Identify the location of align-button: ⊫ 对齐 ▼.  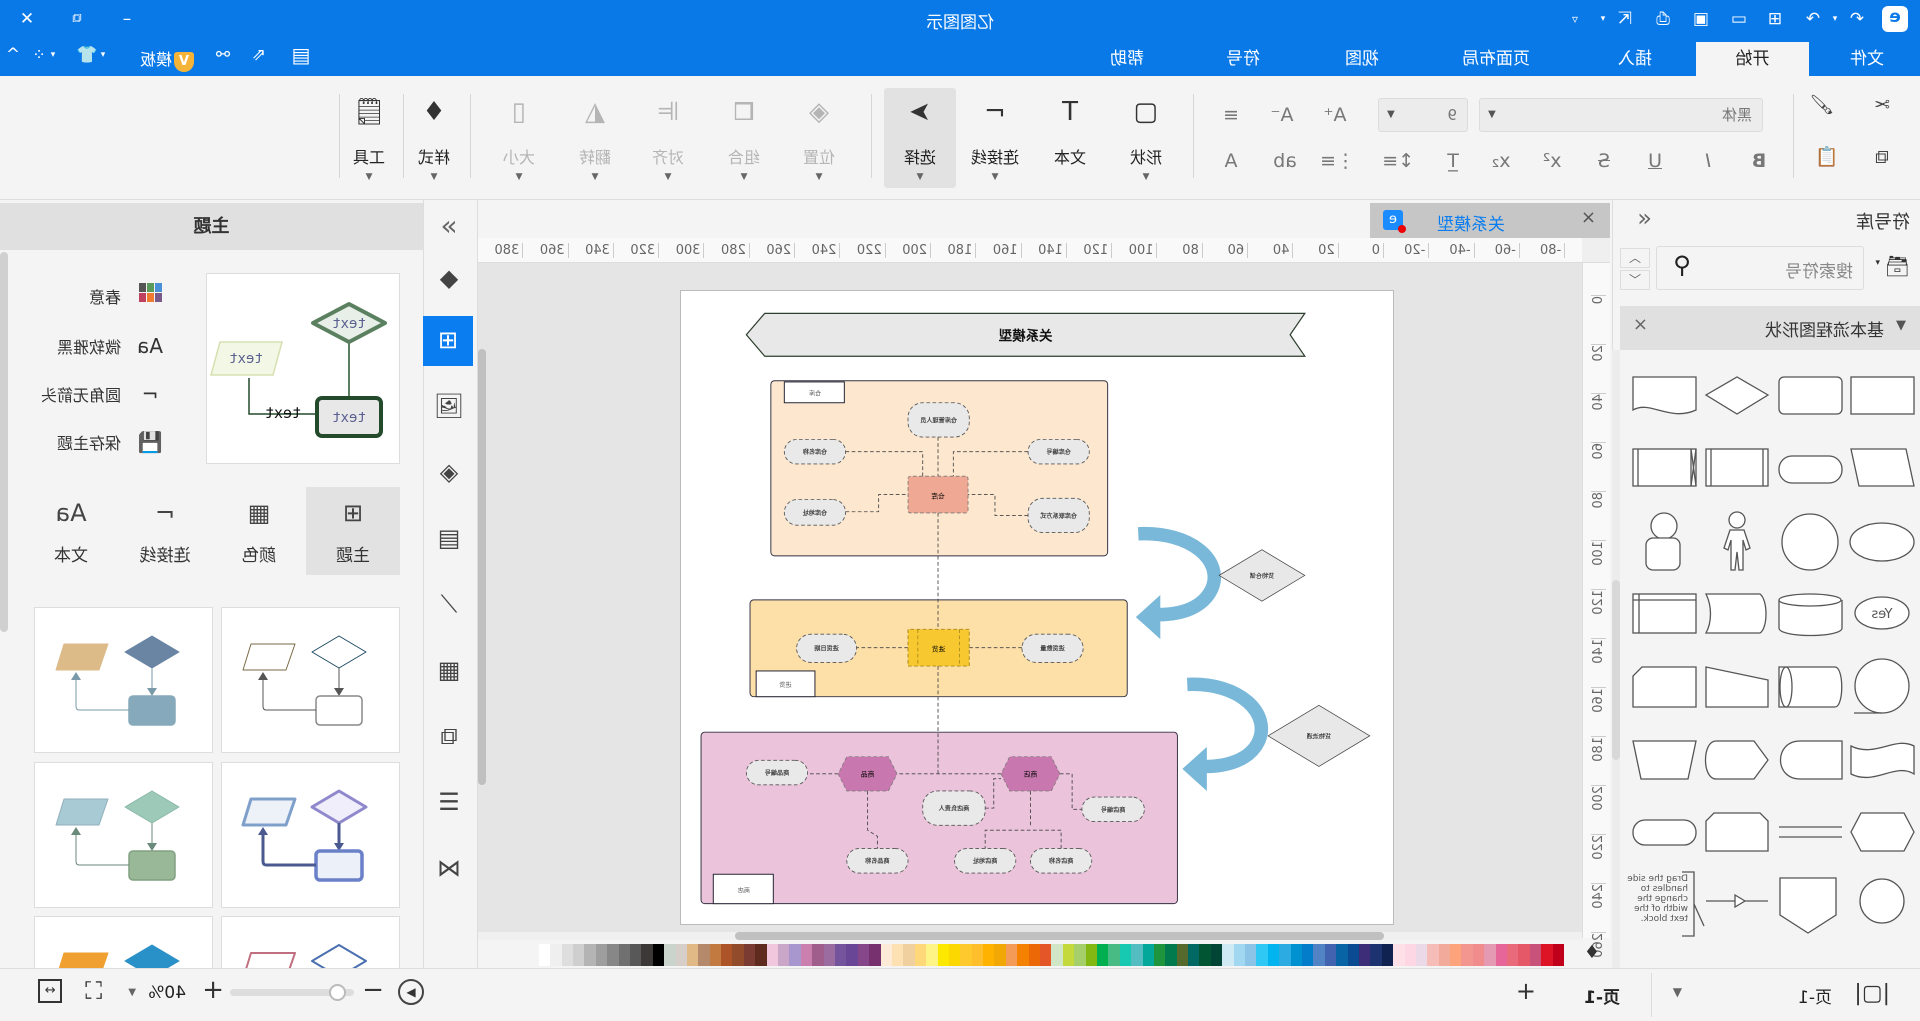
(668, 138).